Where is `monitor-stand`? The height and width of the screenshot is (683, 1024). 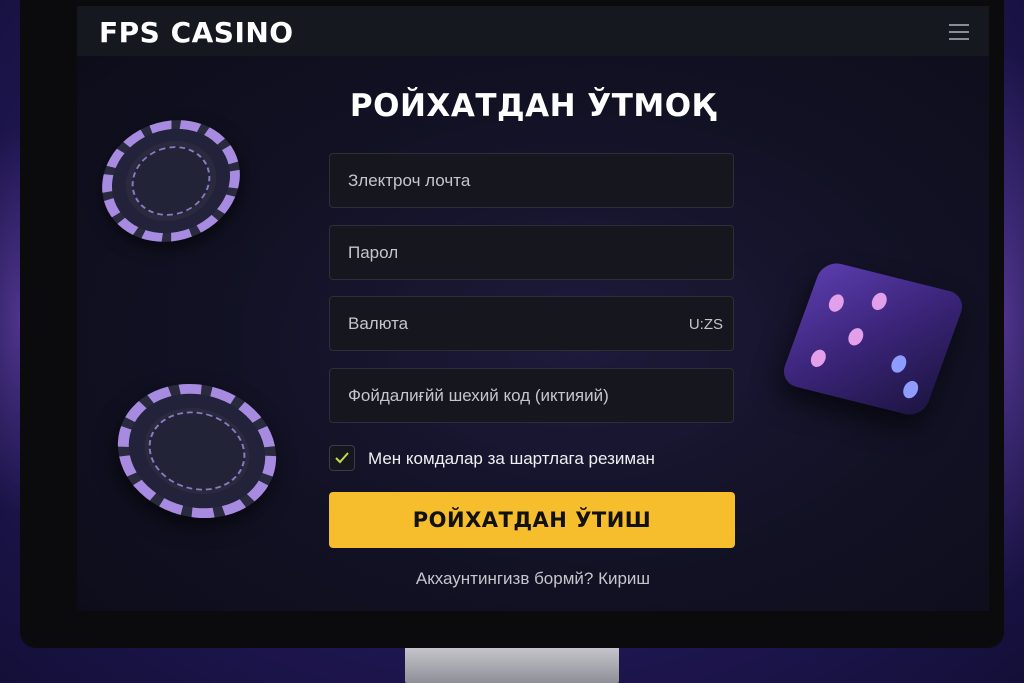 monitor-stand is located at coordinates (512, 664).